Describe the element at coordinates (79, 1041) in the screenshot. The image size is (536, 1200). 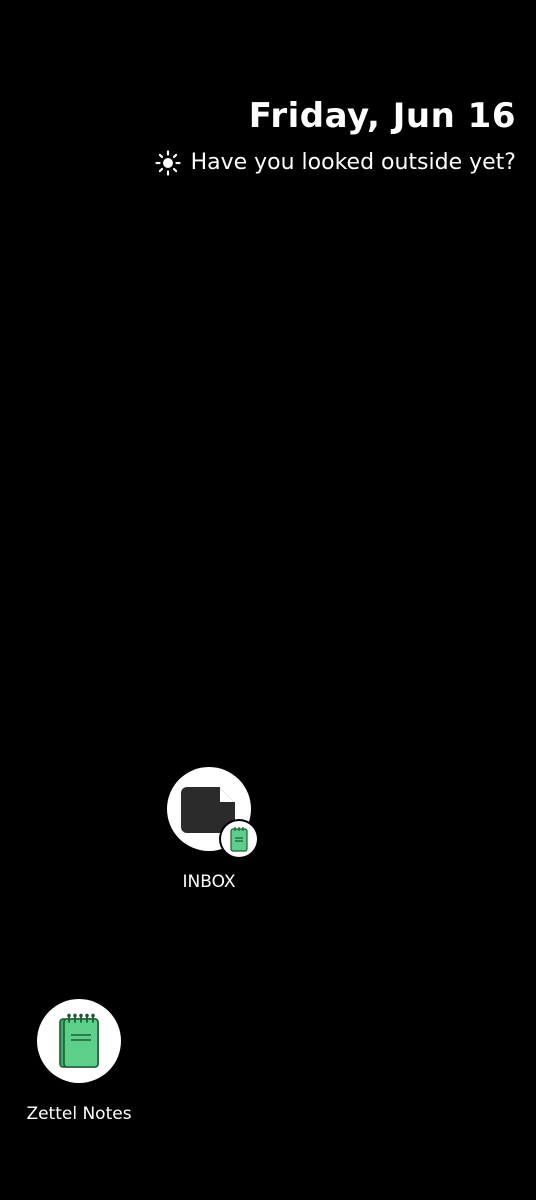
I see `notebook-icon` at that location.